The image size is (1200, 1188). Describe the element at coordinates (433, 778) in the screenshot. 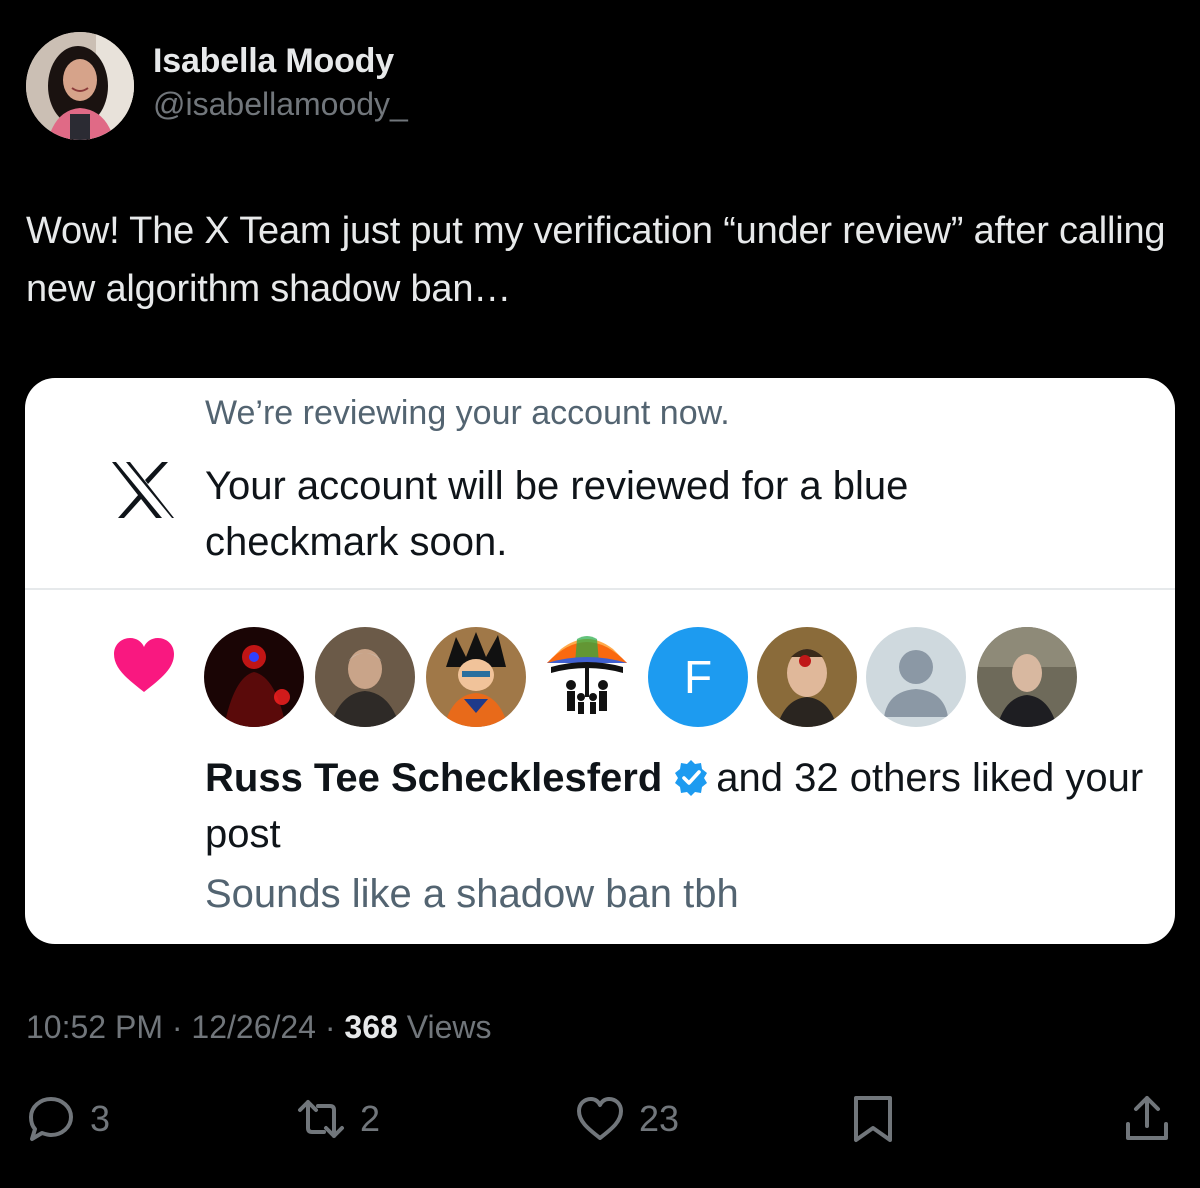

I see `liker-name: Russ Tee Schecklesferd` at that location.